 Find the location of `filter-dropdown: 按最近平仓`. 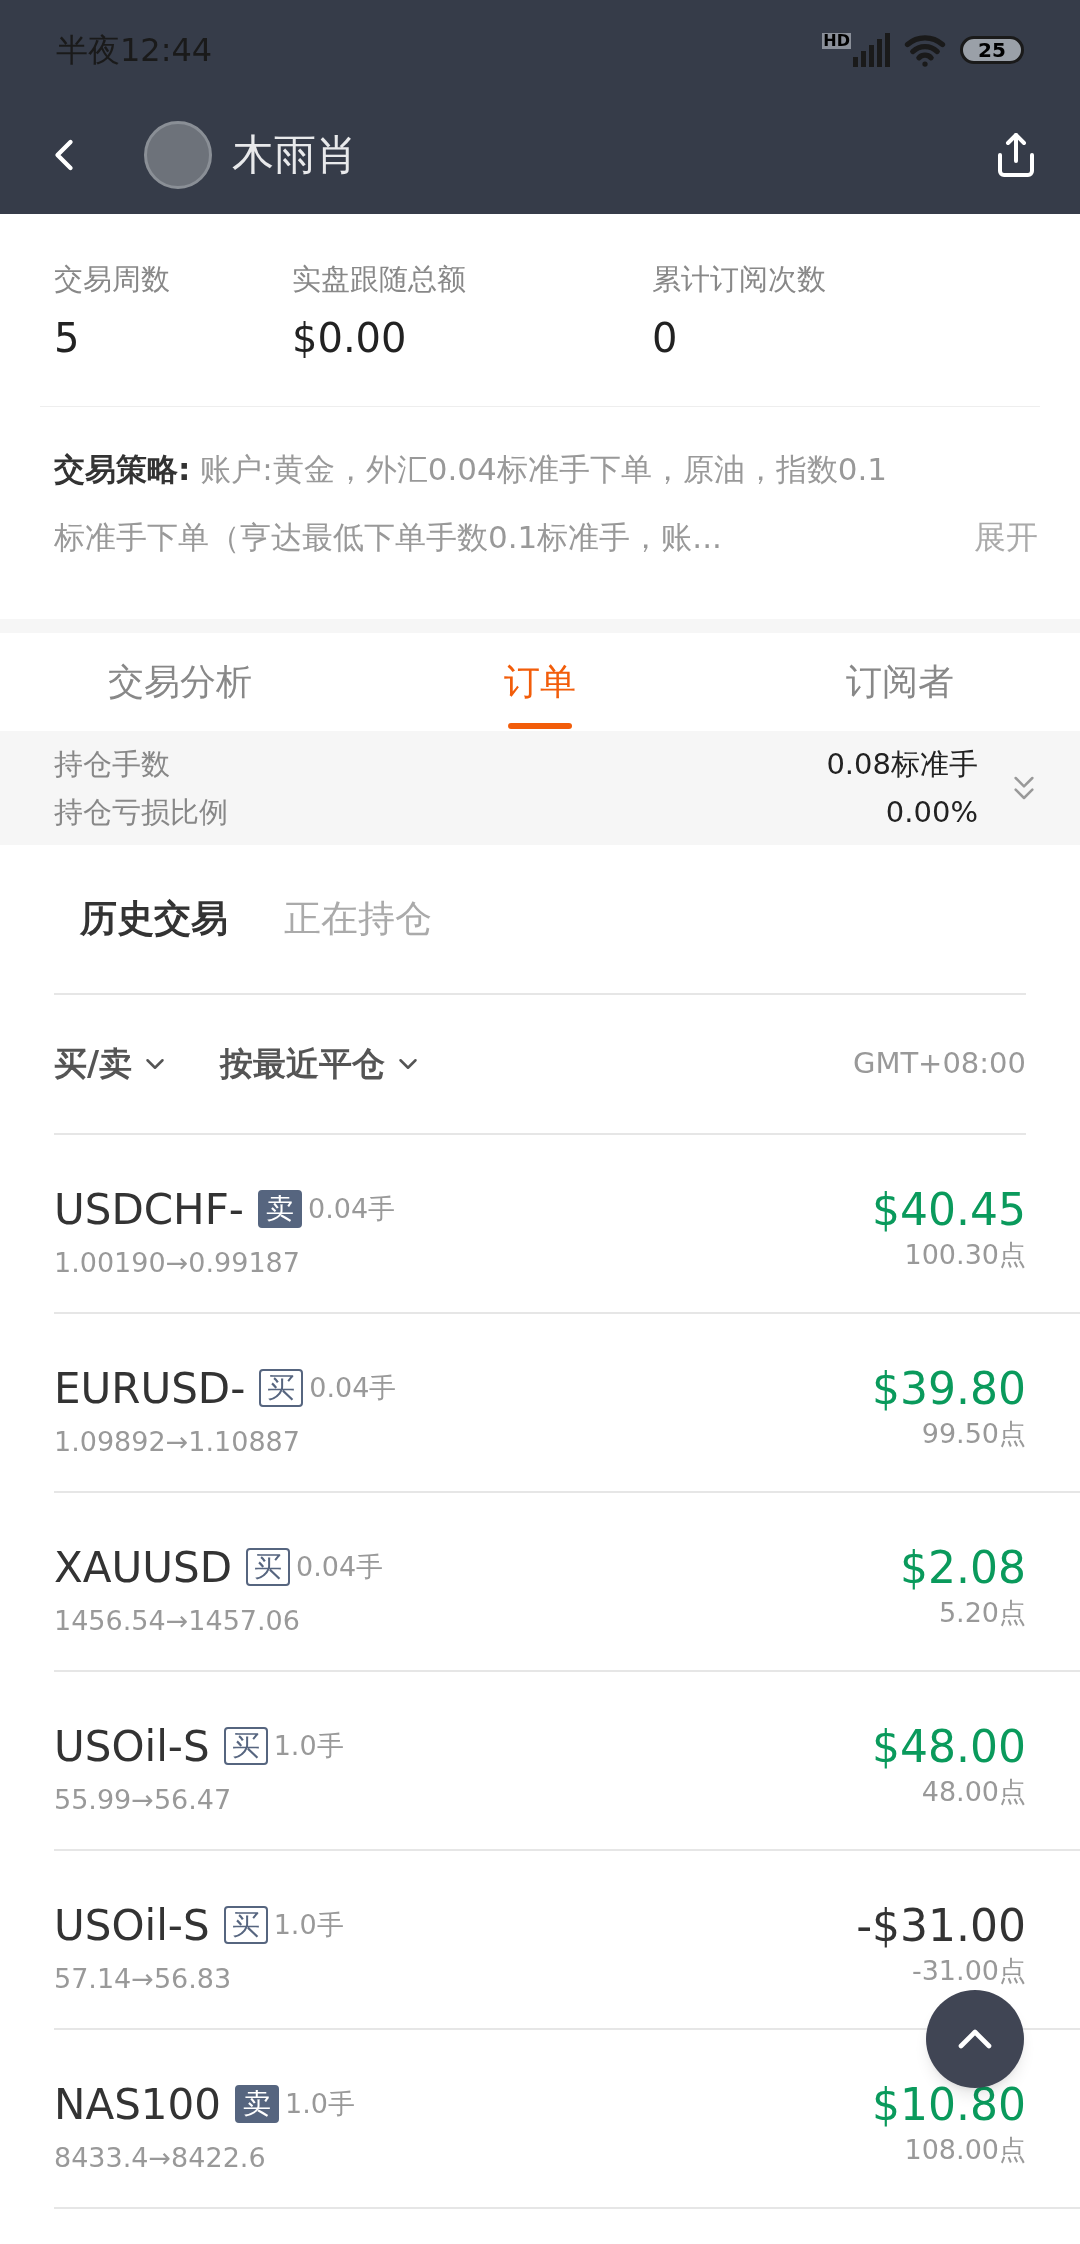

filter-dropdown: 按最近平仓 is located at coordinates (322, 1064).